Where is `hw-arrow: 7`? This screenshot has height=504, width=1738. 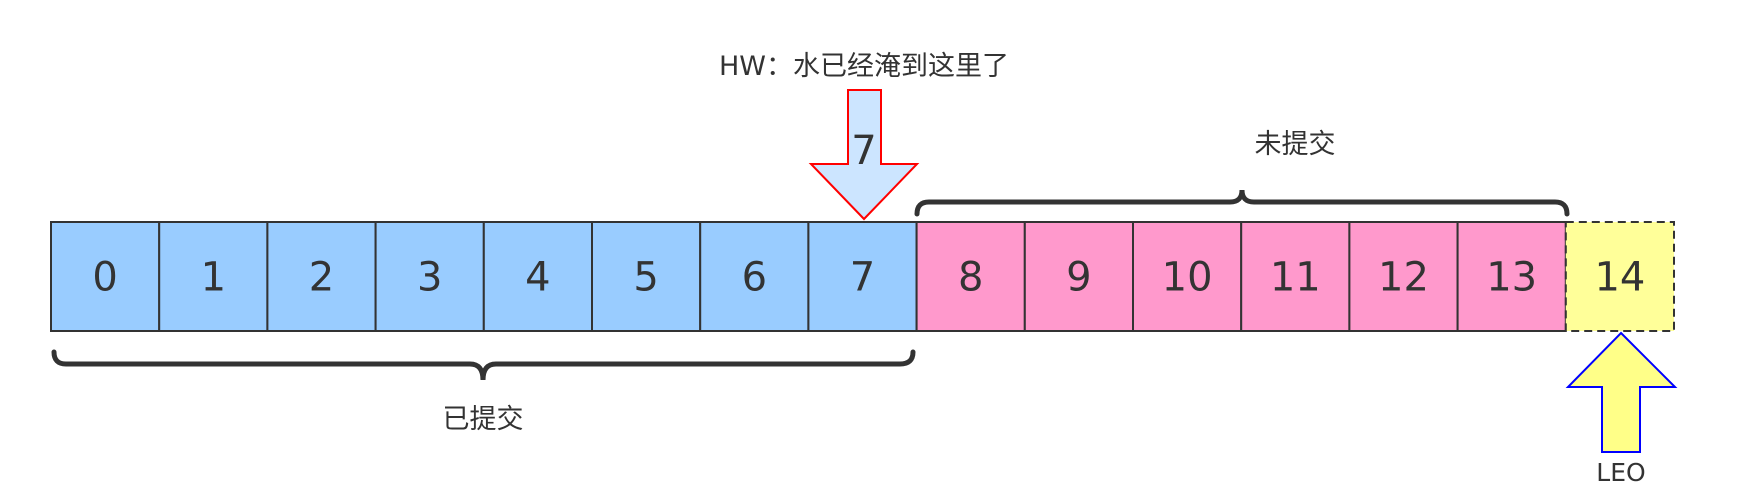
hw-arrow: 7 is located at coordinates (864, 155).